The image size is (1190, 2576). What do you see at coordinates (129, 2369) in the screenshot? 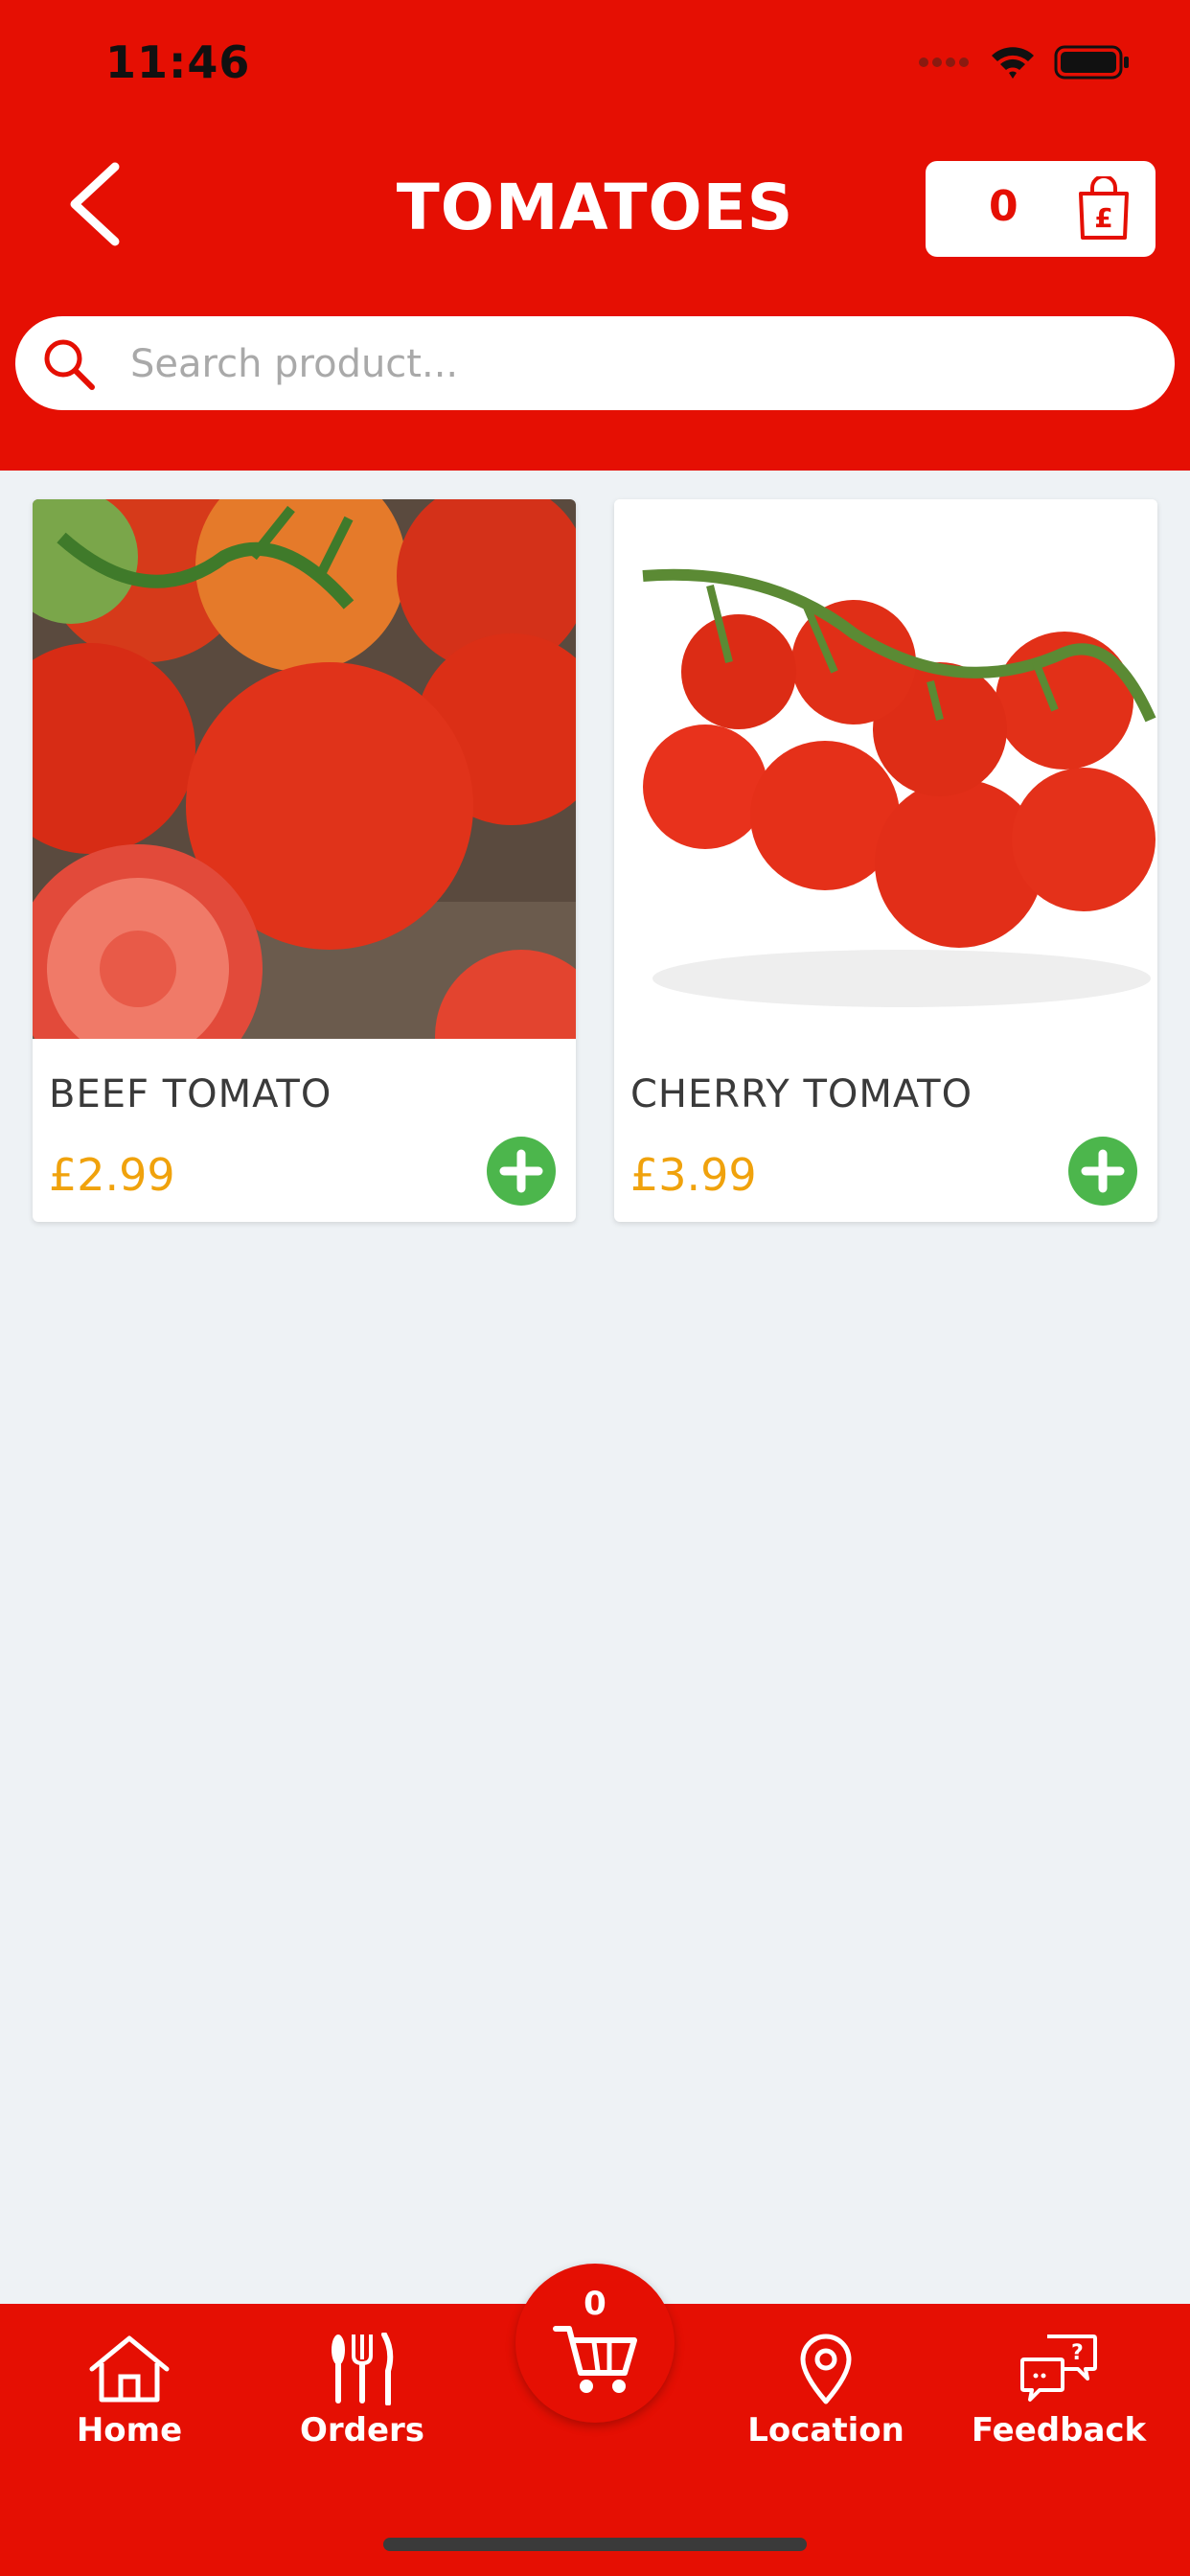
I see `home-icon` at bounding box center [129, 2369].